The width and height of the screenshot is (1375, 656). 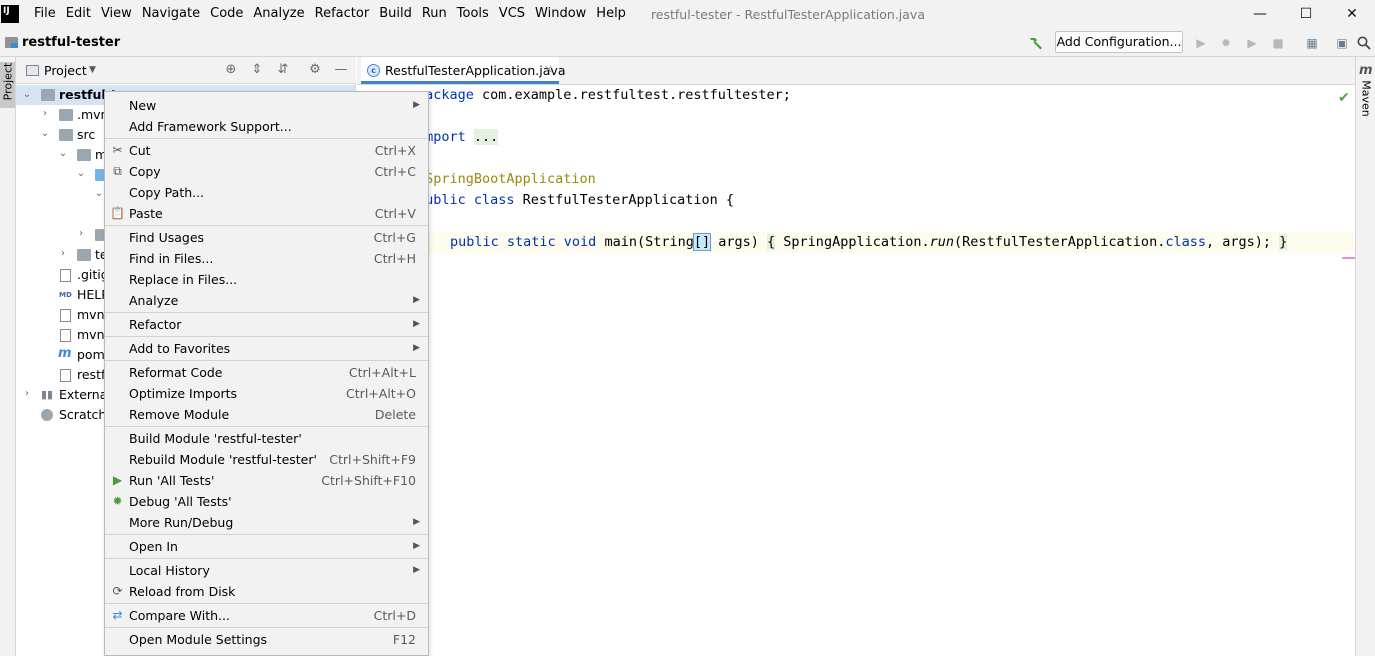 I want to click on project-tool-label: Project, so click(x=8, y=82).